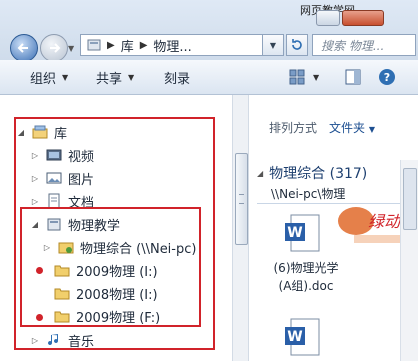 This screenshot has width=418, height=361. I want to click on highlight-box-inner, so click(110, 267).